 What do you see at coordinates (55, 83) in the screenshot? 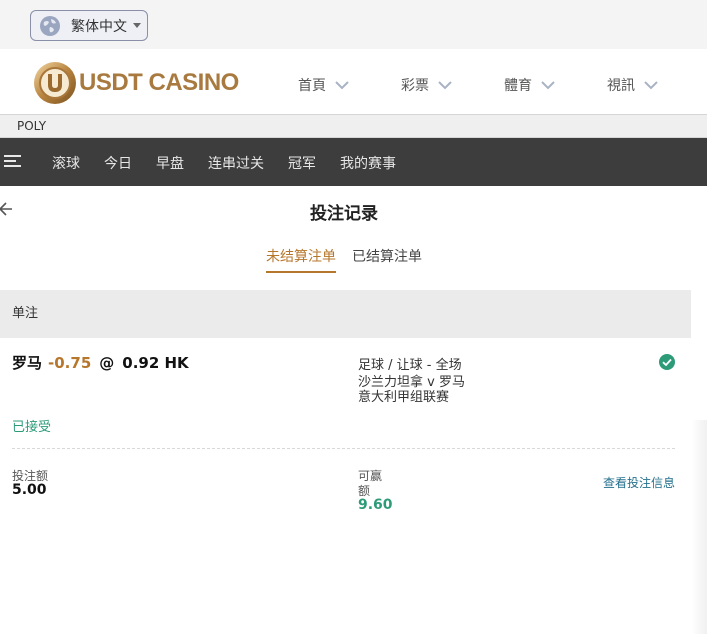
I see `logo-coin-icon` at bounding box center [55, 83].